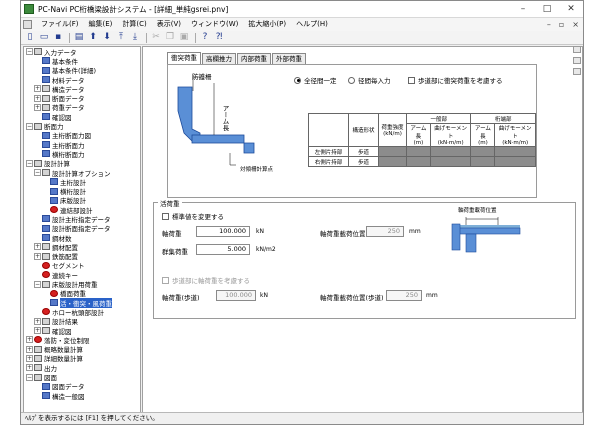  I want to click on tree-item: ホロー杭頭部設計, so click(82, 312).